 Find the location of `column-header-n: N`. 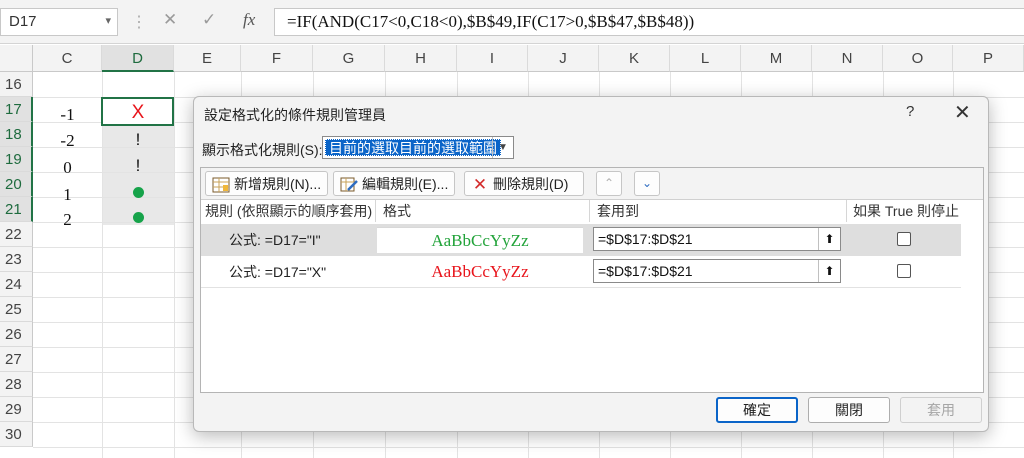

column-header-n: N is located at coordinates (847, 58).